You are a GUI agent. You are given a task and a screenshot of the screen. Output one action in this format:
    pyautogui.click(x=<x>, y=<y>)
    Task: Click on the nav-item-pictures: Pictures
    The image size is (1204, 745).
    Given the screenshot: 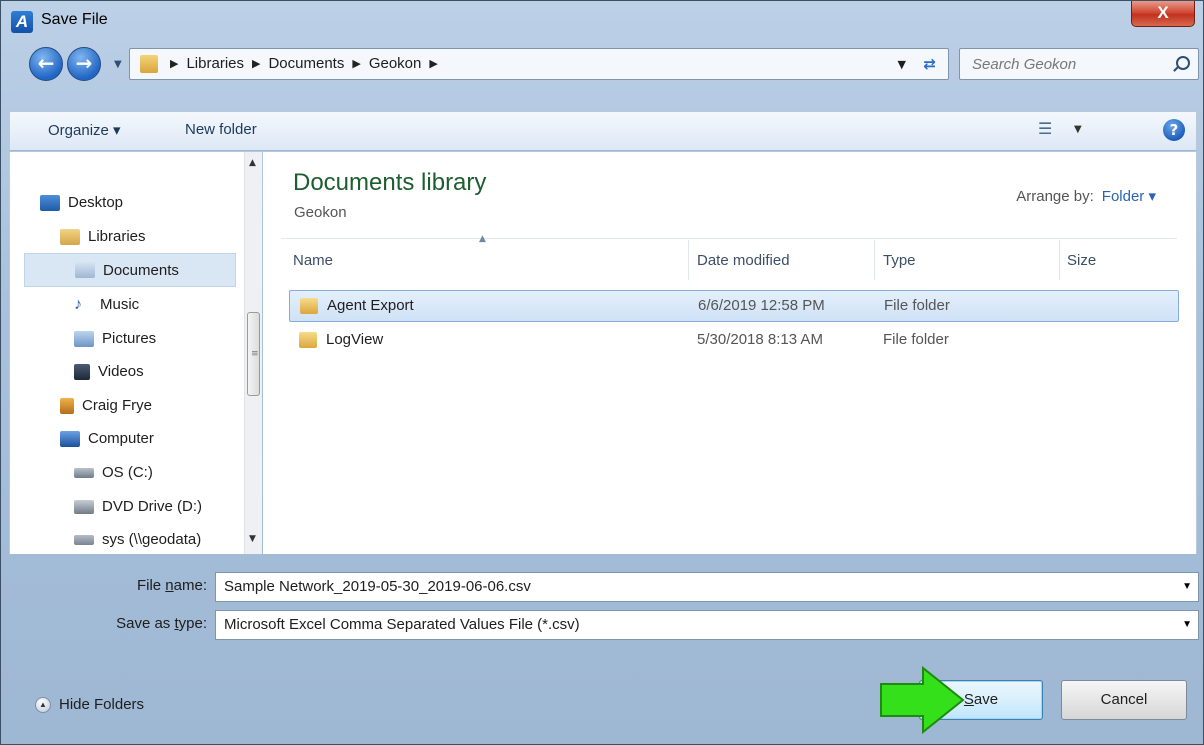 What is the action you would take?
    pyautogui.click(x=115, y=338)
    